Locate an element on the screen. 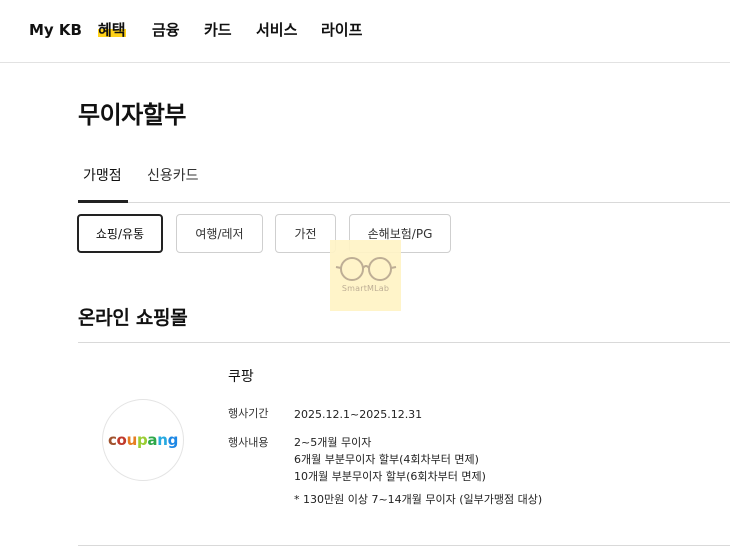 The height and width of the screenshot is (552, 730). logo-letter: o is located at coordinates (121, 440).